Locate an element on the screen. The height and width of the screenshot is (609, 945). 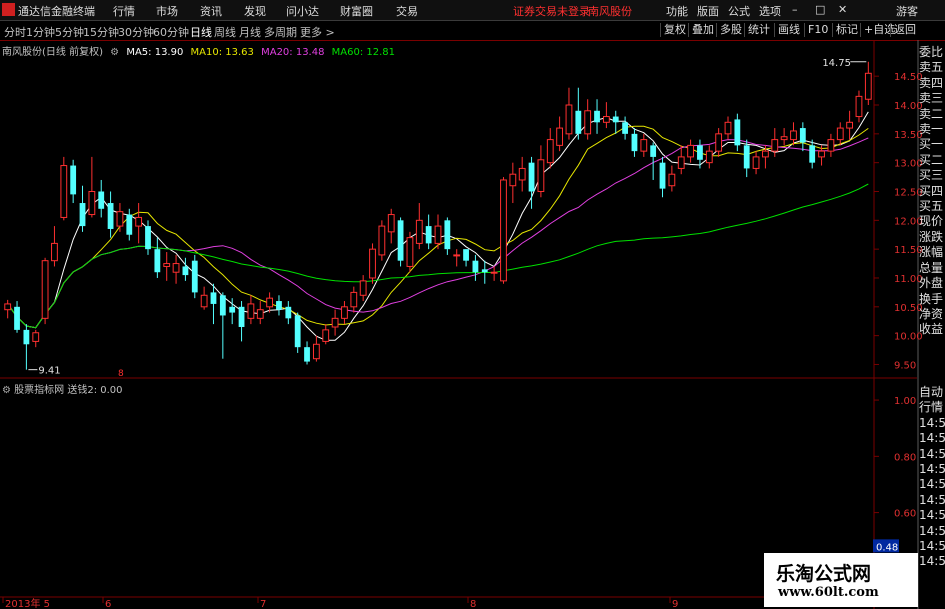
low-price-label: 9.41 is located at coordinates (49, 371).